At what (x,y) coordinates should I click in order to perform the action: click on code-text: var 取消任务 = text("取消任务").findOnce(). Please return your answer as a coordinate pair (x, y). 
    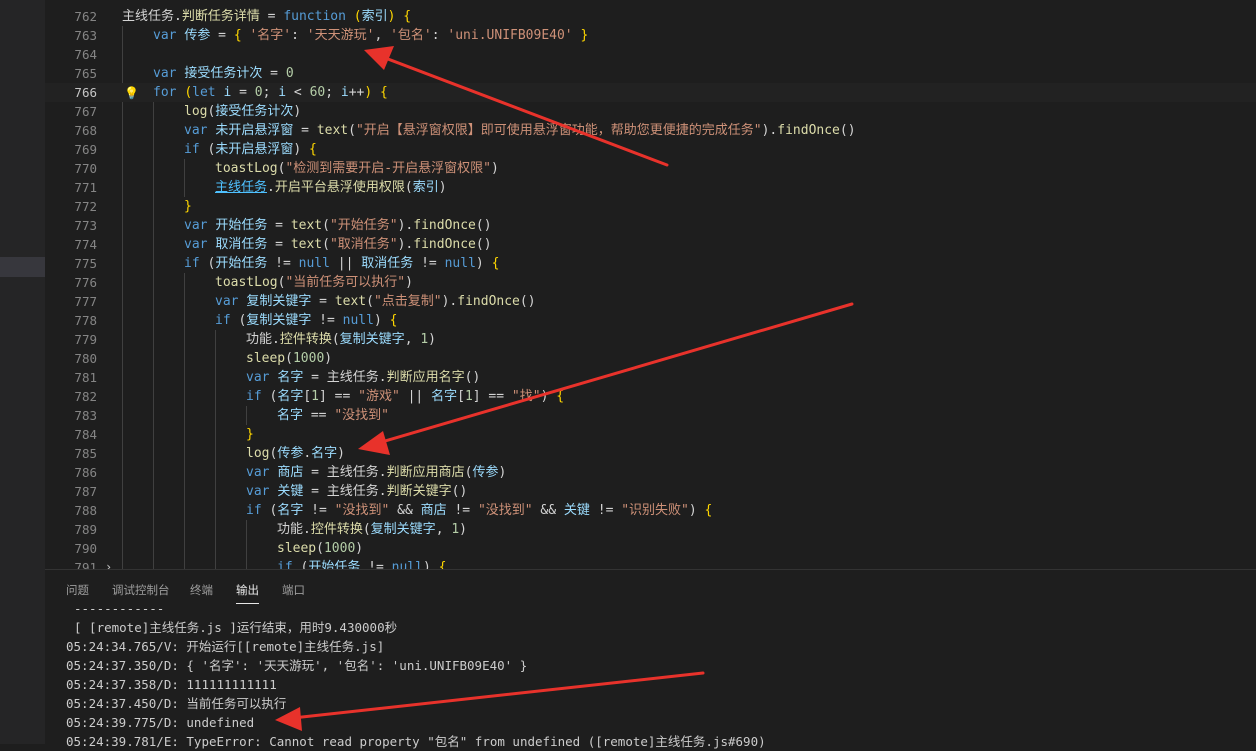
    Looking at the image, I should click on (338, 244).